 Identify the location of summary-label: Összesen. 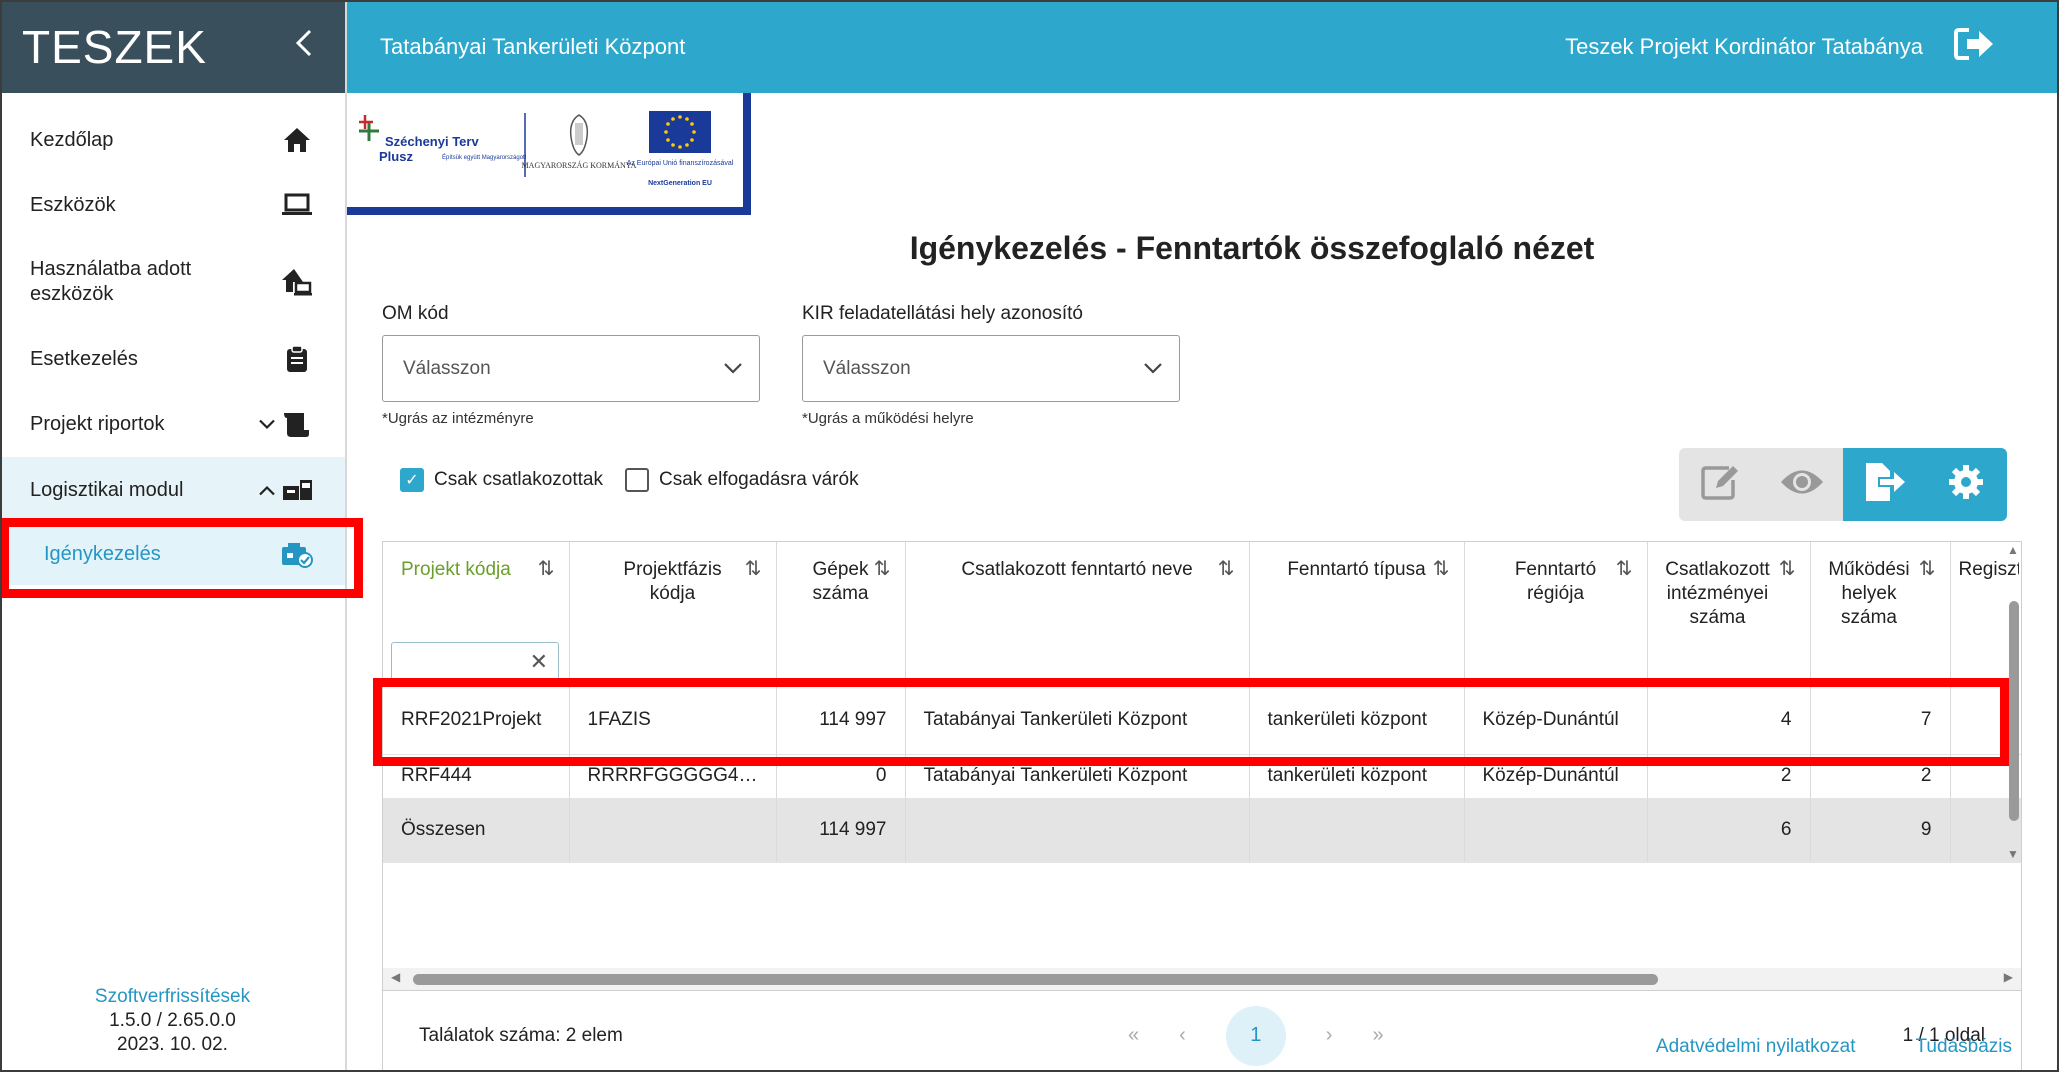
(476, 830).